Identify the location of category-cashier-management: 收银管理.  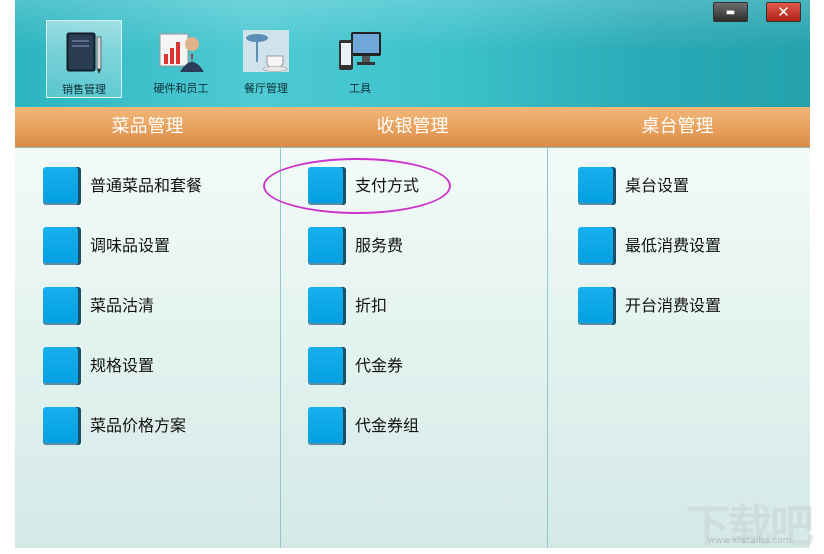
(412, 126).